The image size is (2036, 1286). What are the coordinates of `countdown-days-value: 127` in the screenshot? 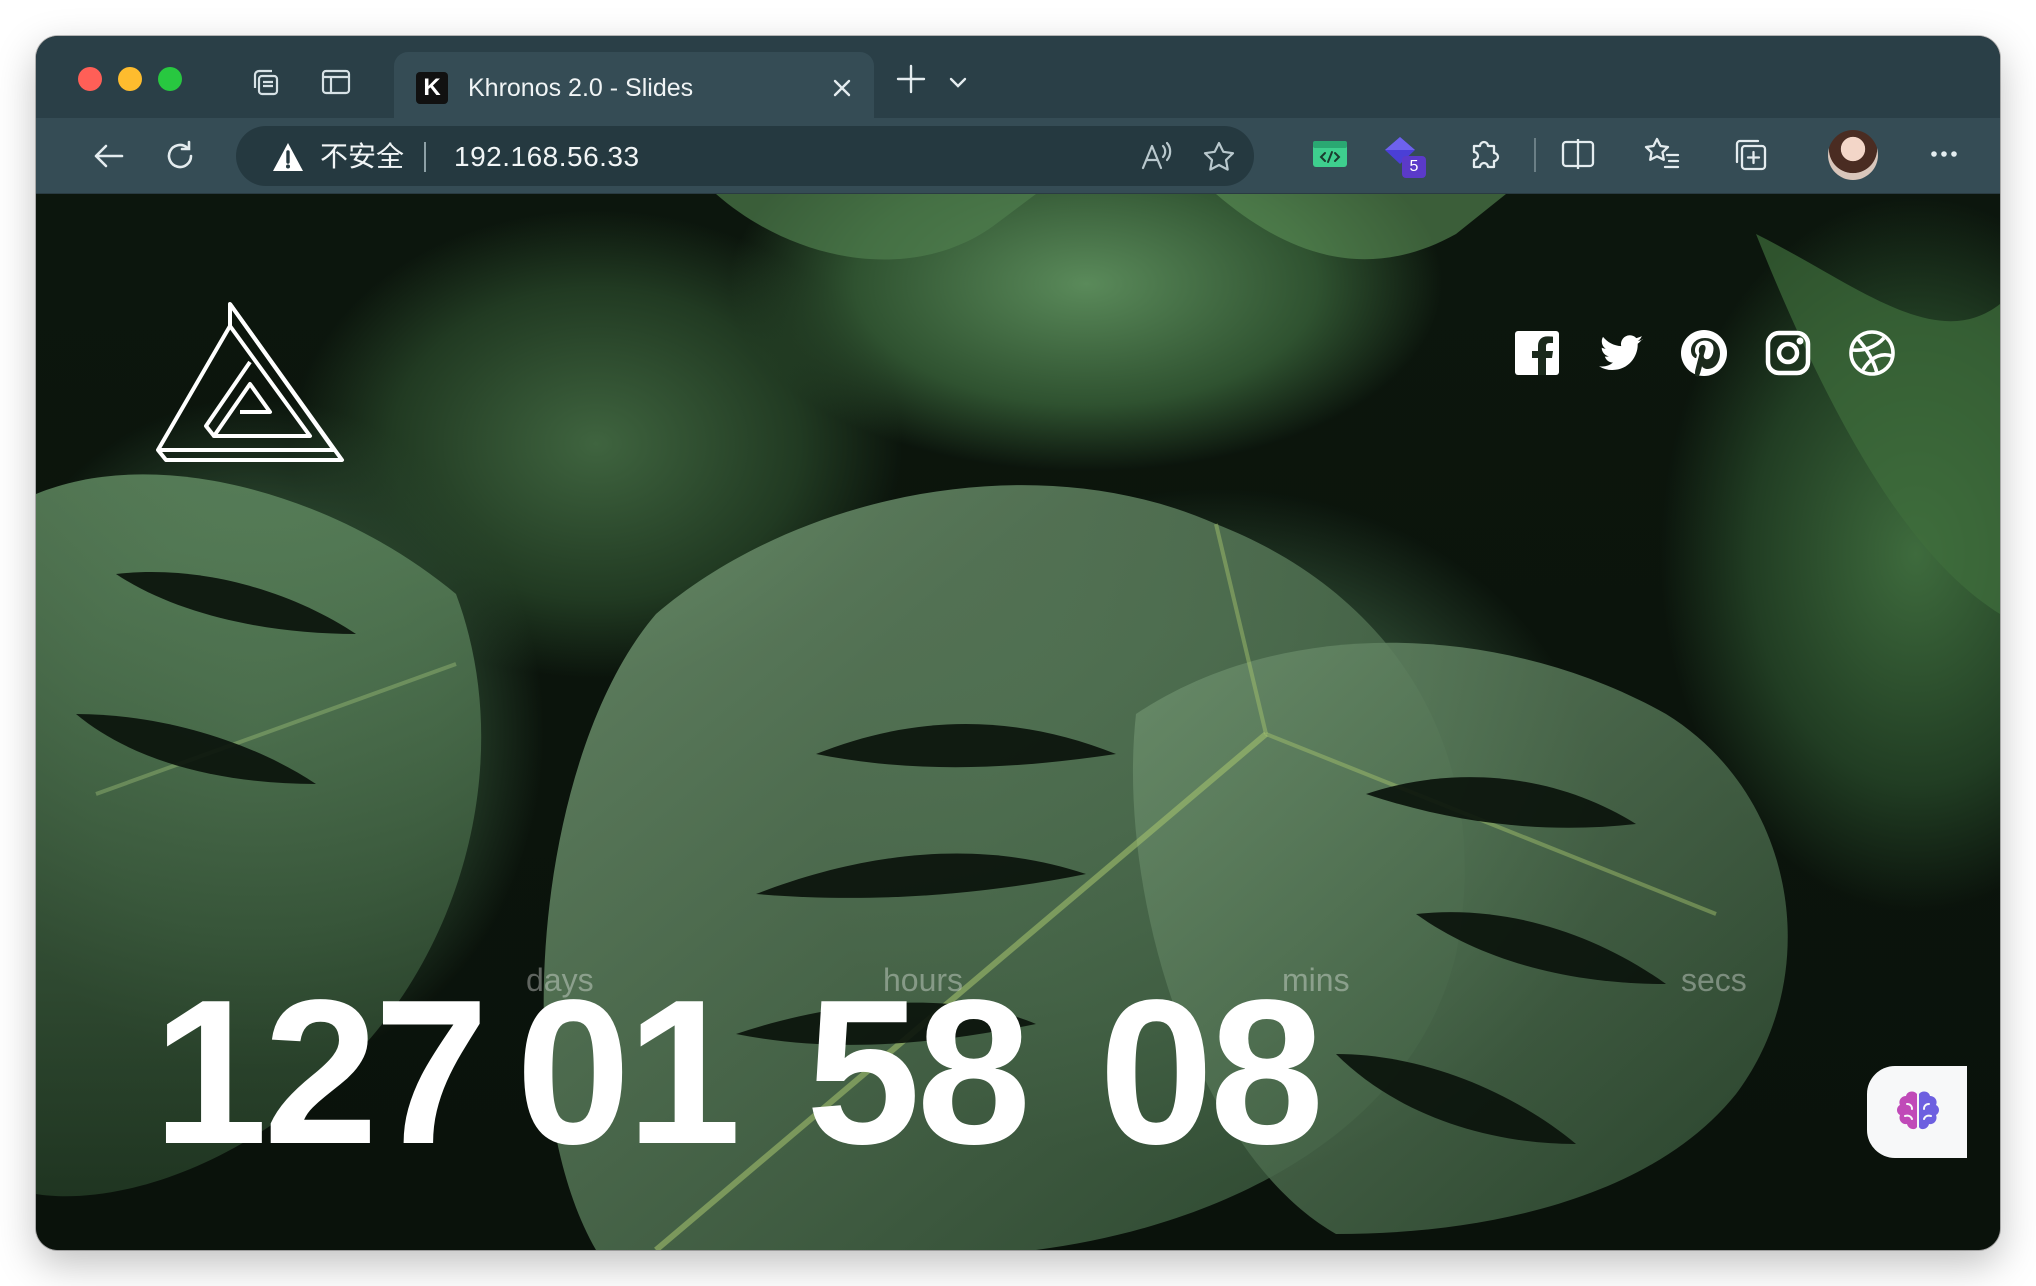 It's located at (321, 1072).